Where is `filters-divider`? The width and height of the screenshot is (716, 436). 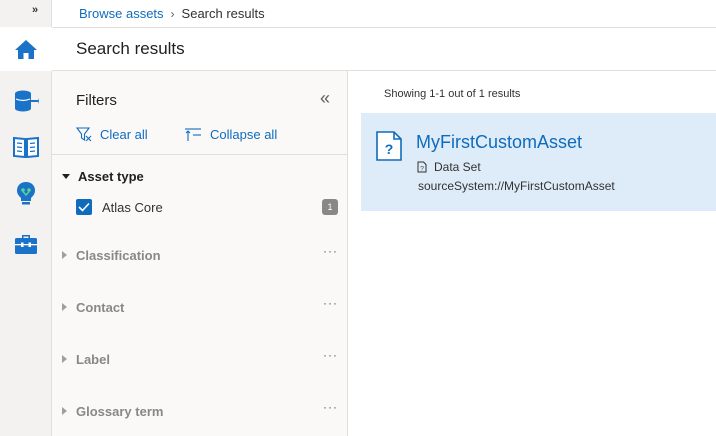
filters-divider is located at coordinates (199, 154).